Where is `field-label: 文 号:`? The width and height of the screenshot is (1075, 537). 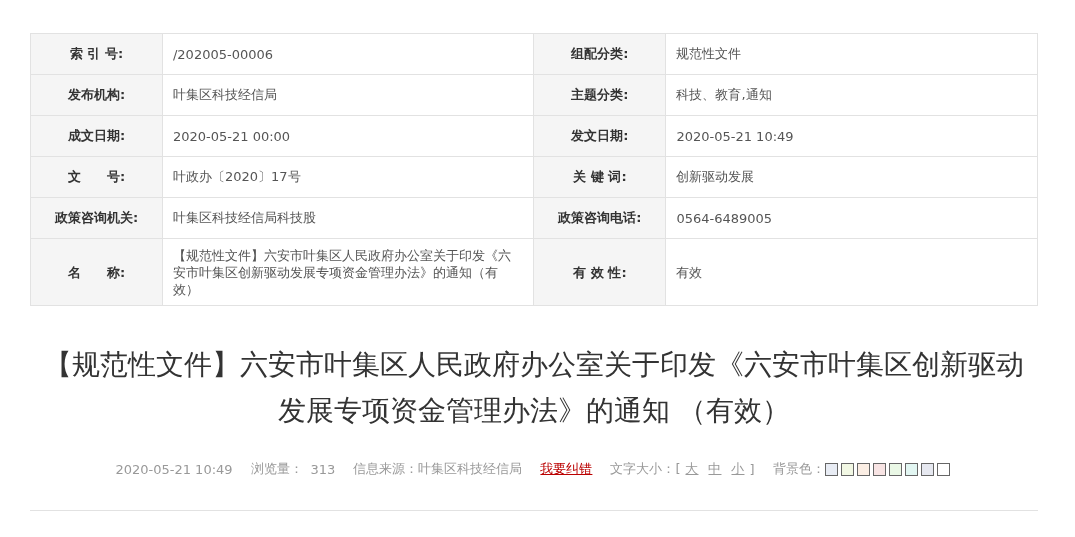 field-label: 文 号: is located at coordinates (96, 177).